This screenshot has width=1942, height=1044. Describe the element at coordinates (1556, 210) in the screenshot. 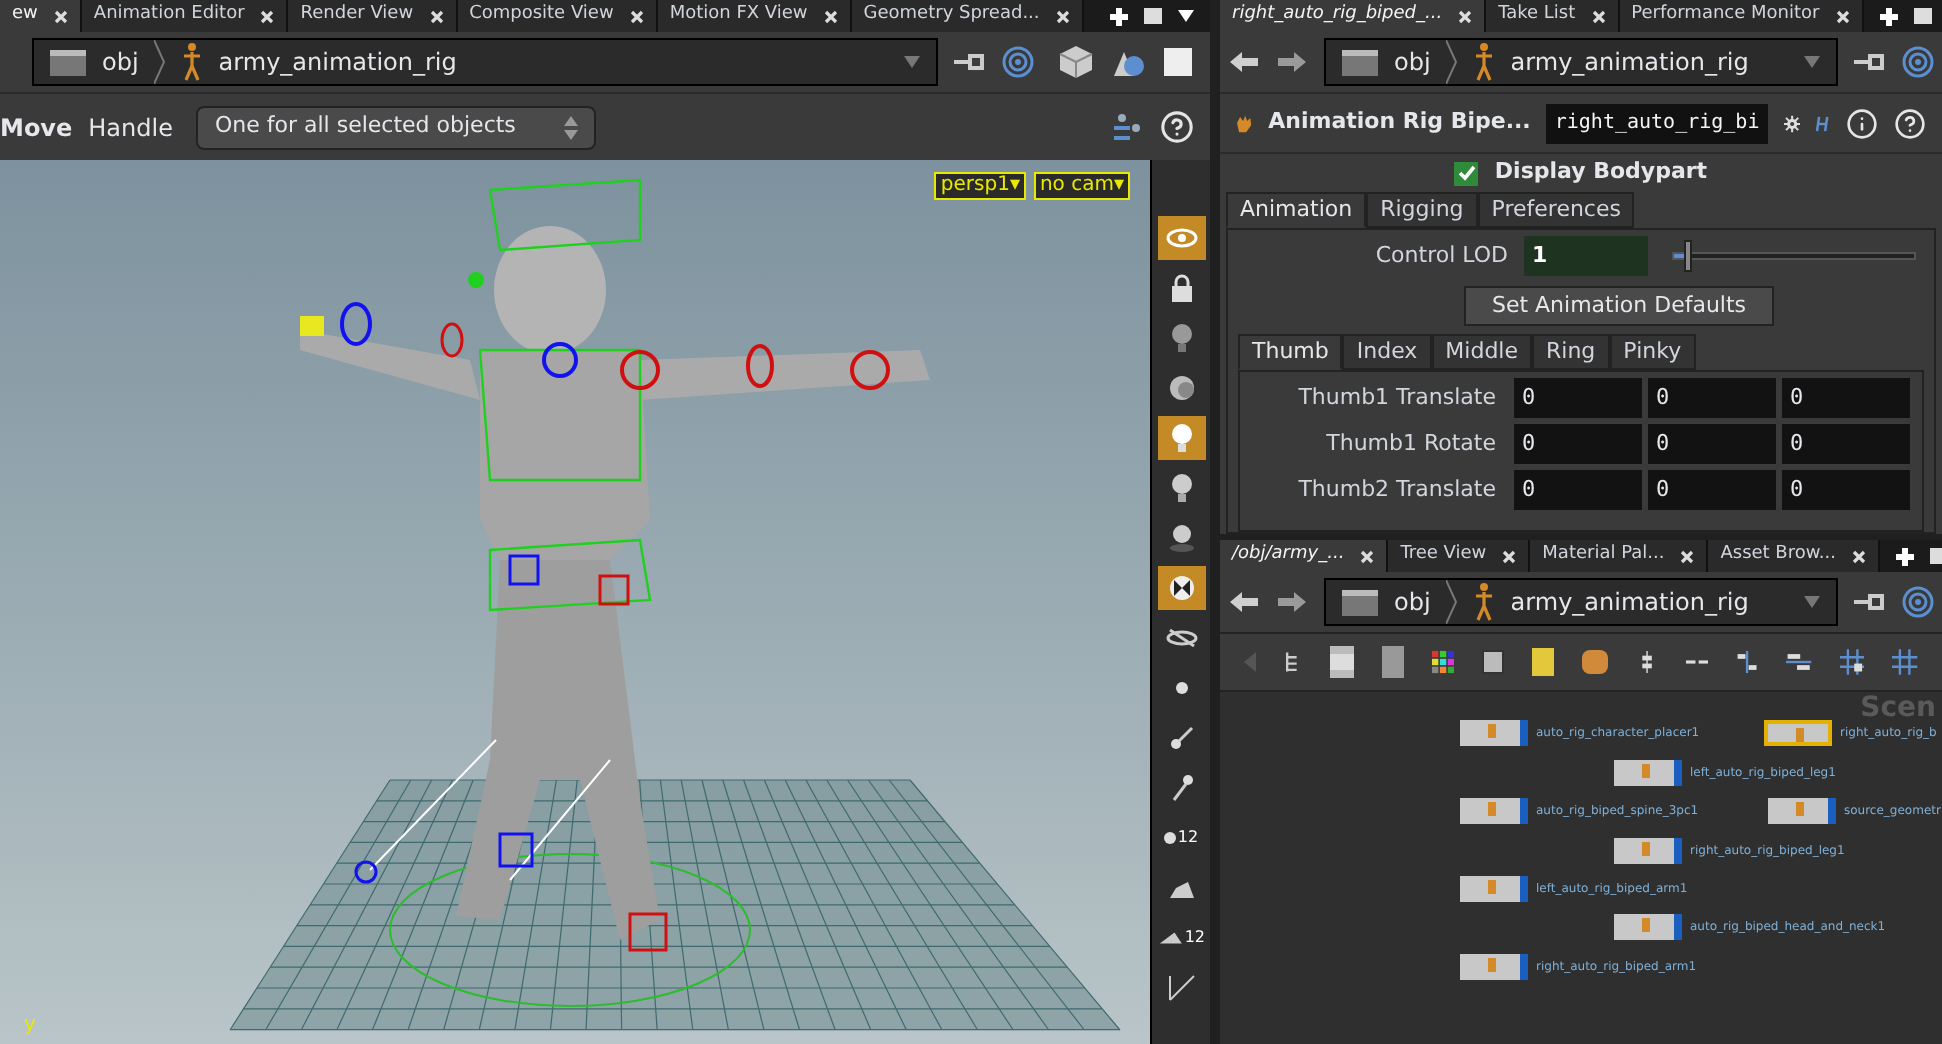

I see `section-tab: Preferences` at that location.